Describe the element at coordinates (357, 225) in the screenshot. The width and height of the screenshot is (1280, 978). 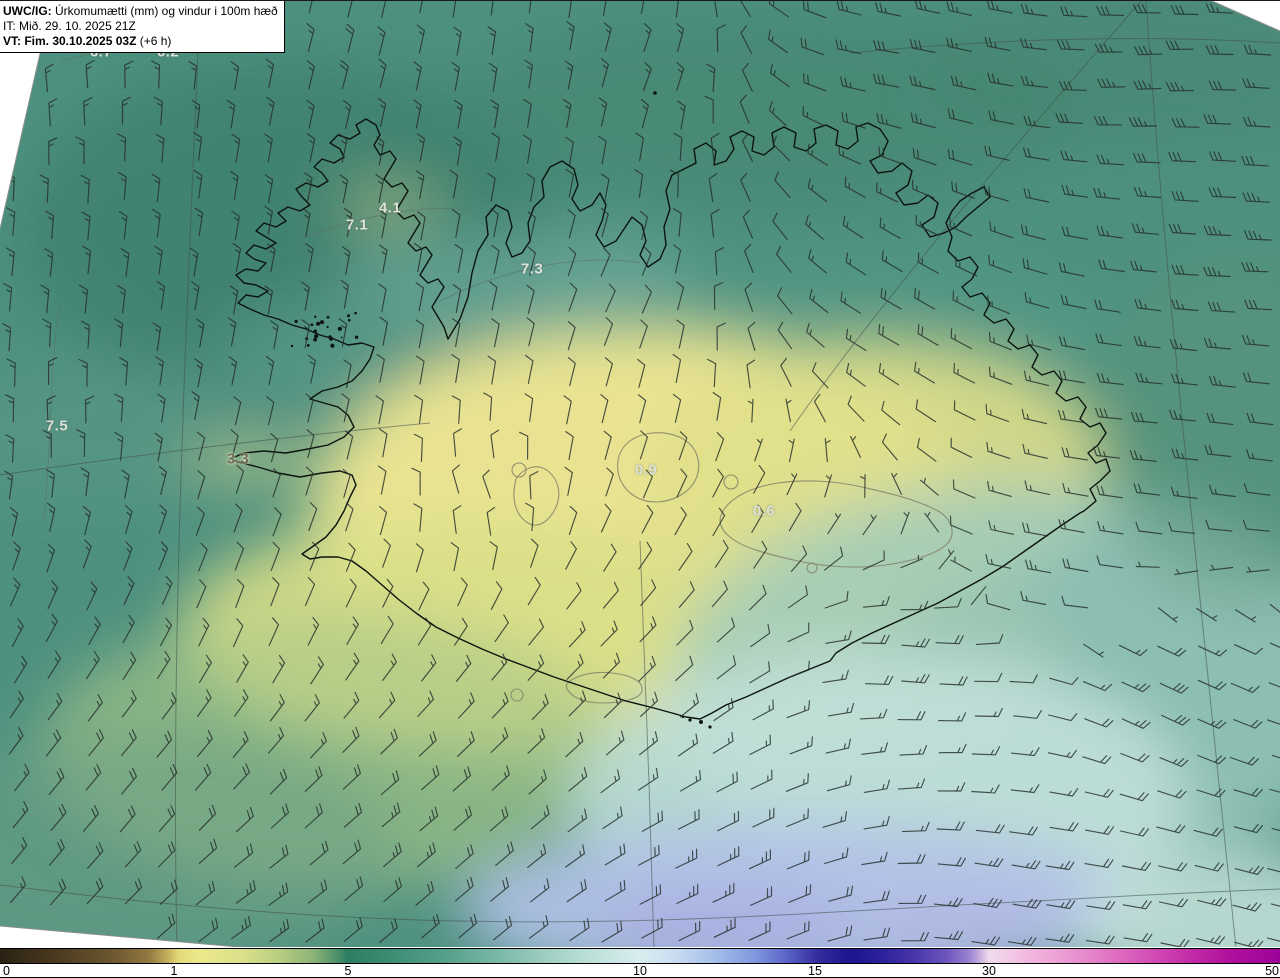
I see `contour-label: 7.1` at that location.